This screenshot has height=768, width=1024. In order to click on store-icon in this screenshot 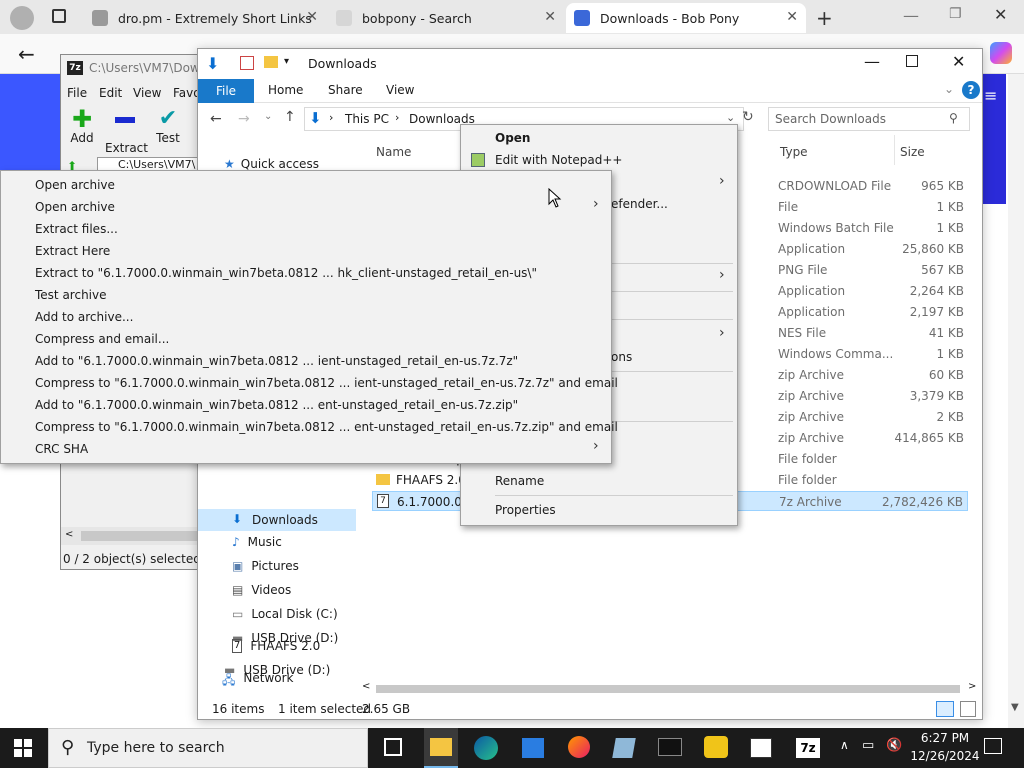, I will do `click(533, 748)`.